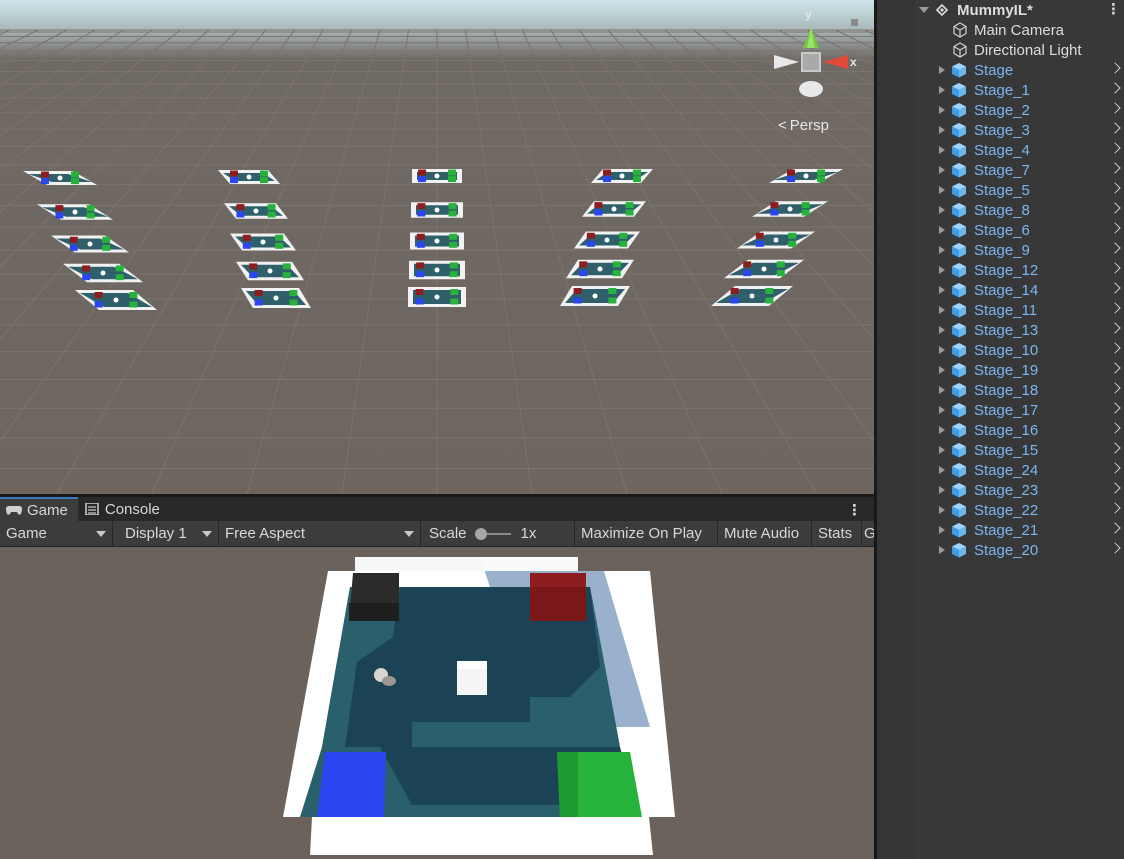 This screenshot has width=1124, height=859. I want to click on maximize-on-play-toggle: Maximize On Play, so click(646, 533).